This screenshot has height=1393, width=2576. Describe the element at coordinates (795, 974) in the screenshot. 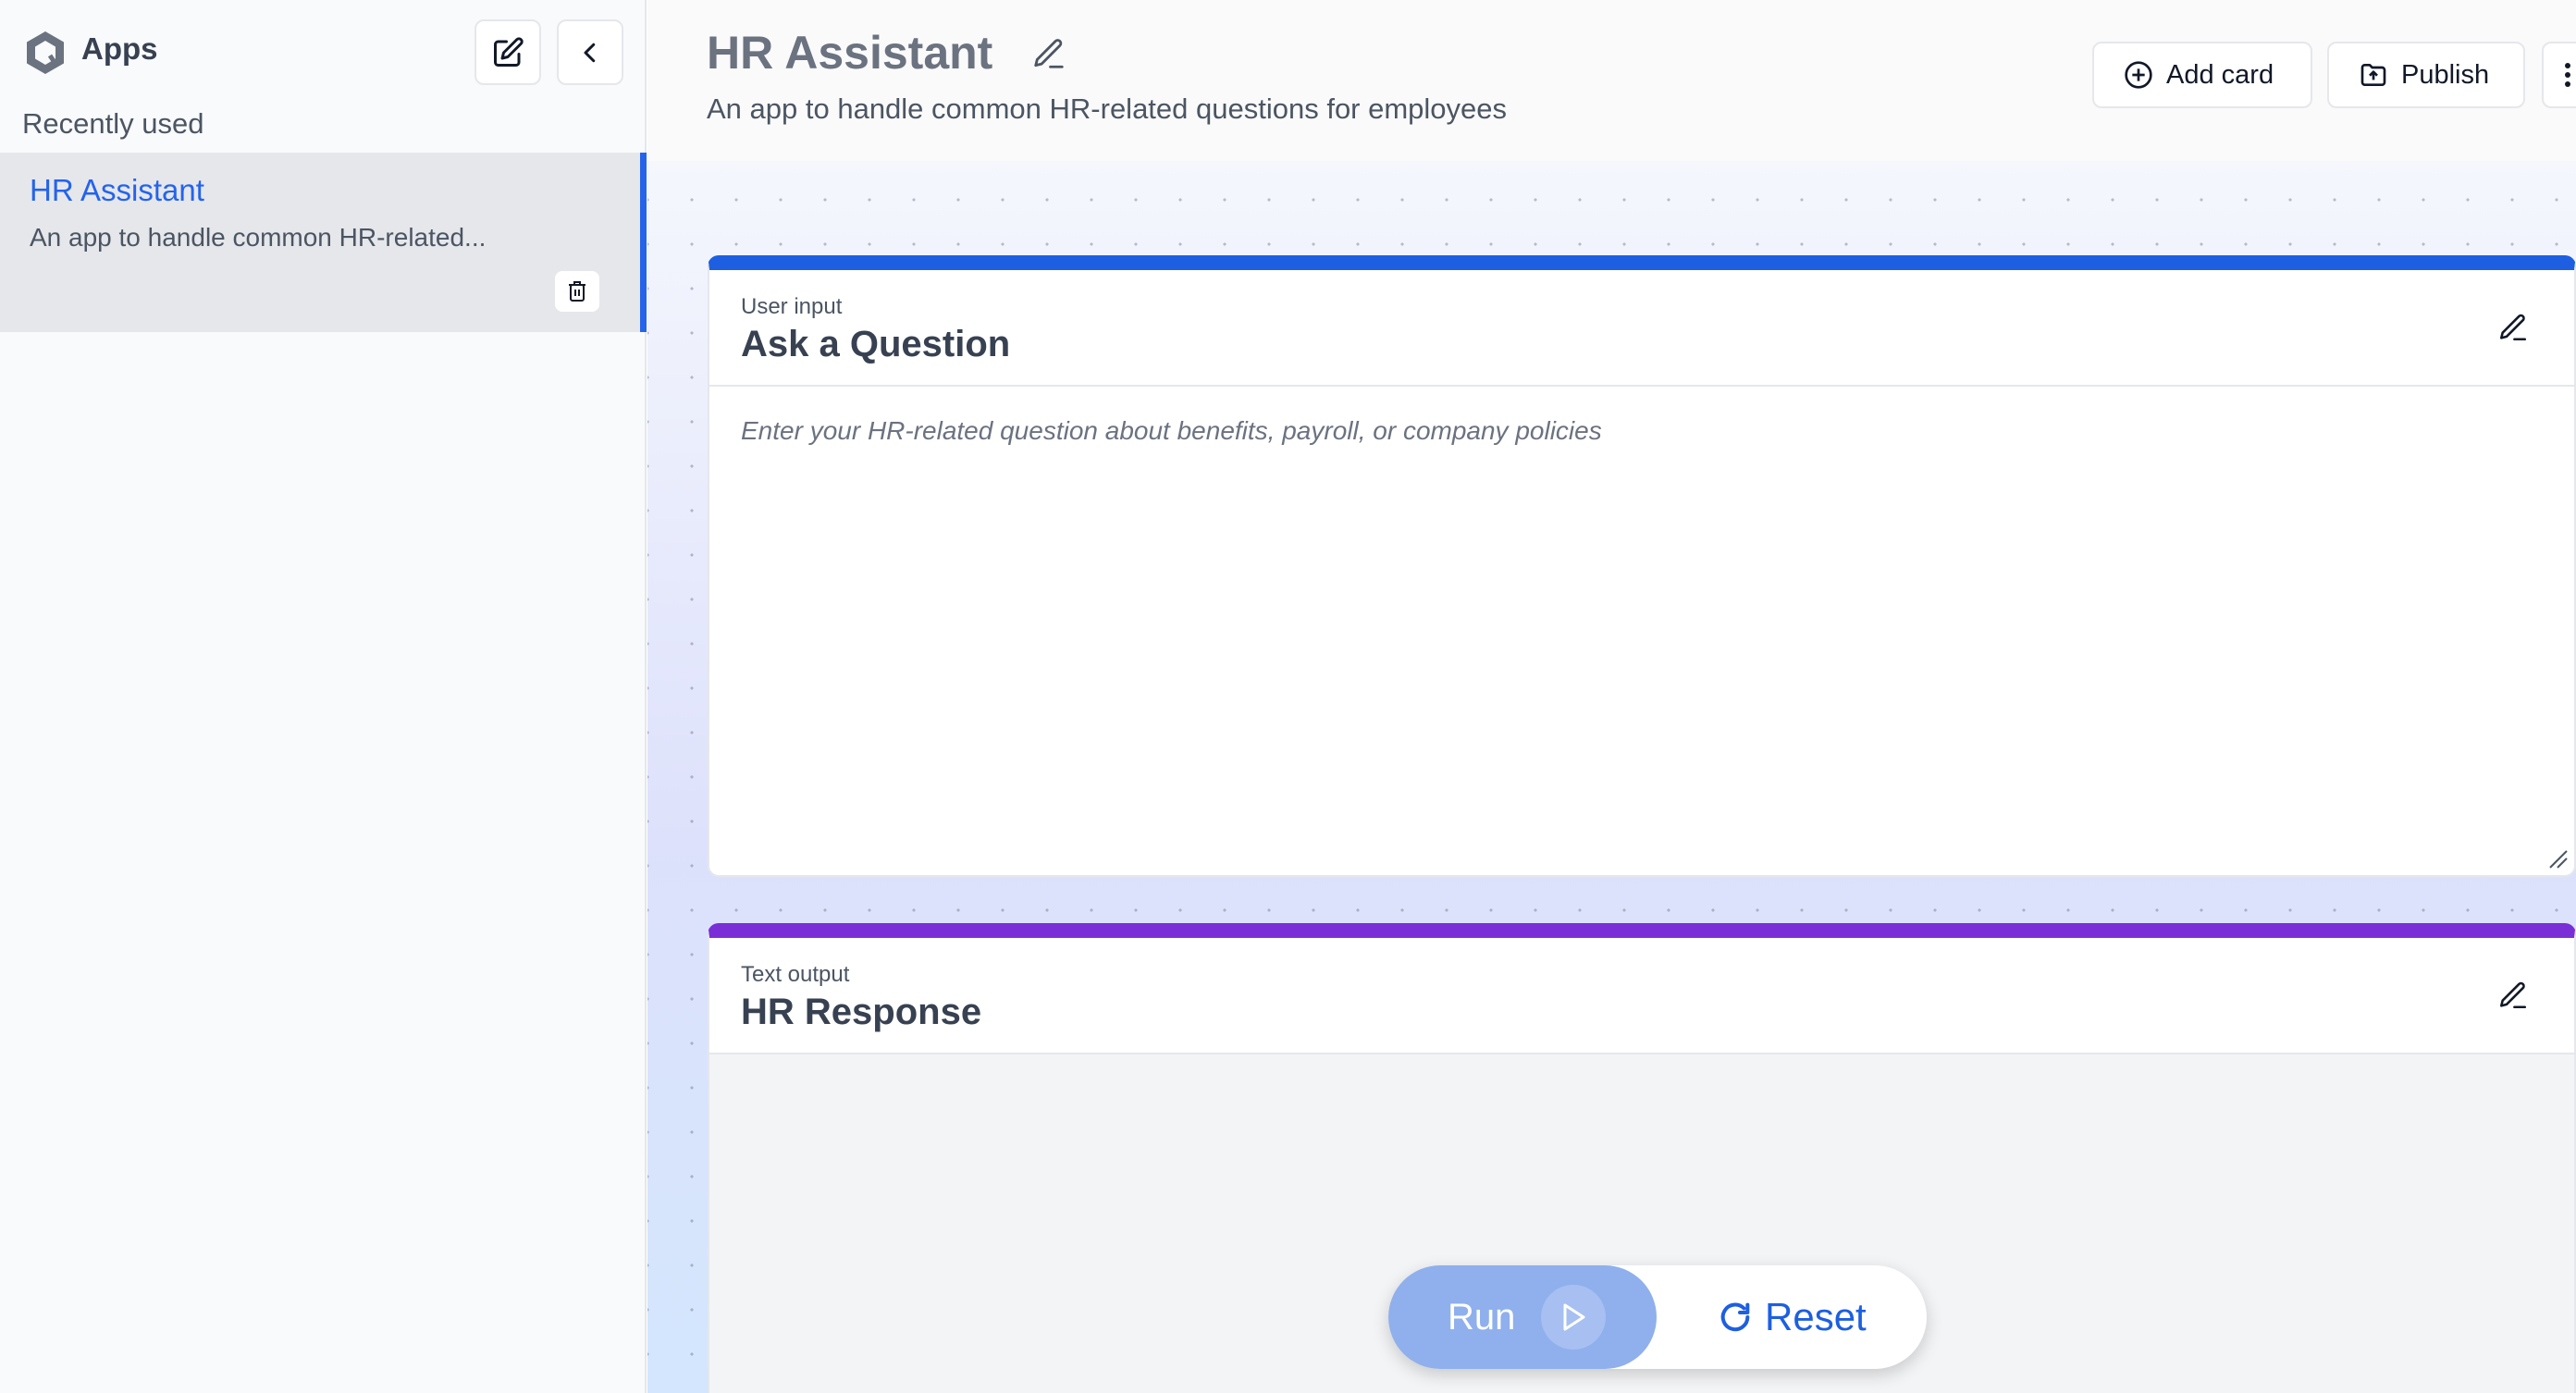

I see `card-type-label: Text output` at that location.